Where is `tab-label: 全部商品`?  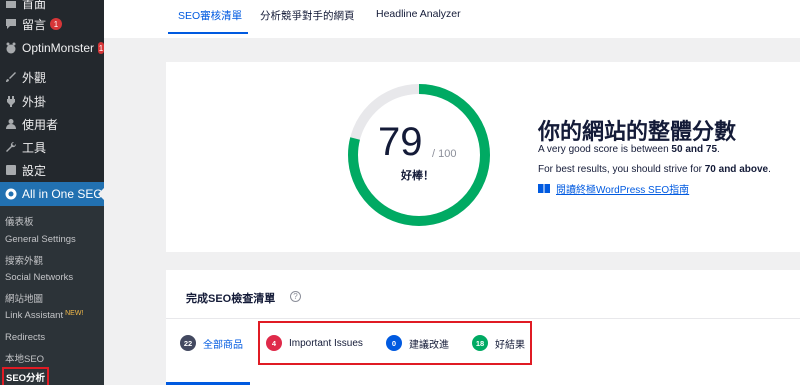 tab-label: 全部商品 is located at coordinates (223, 345).